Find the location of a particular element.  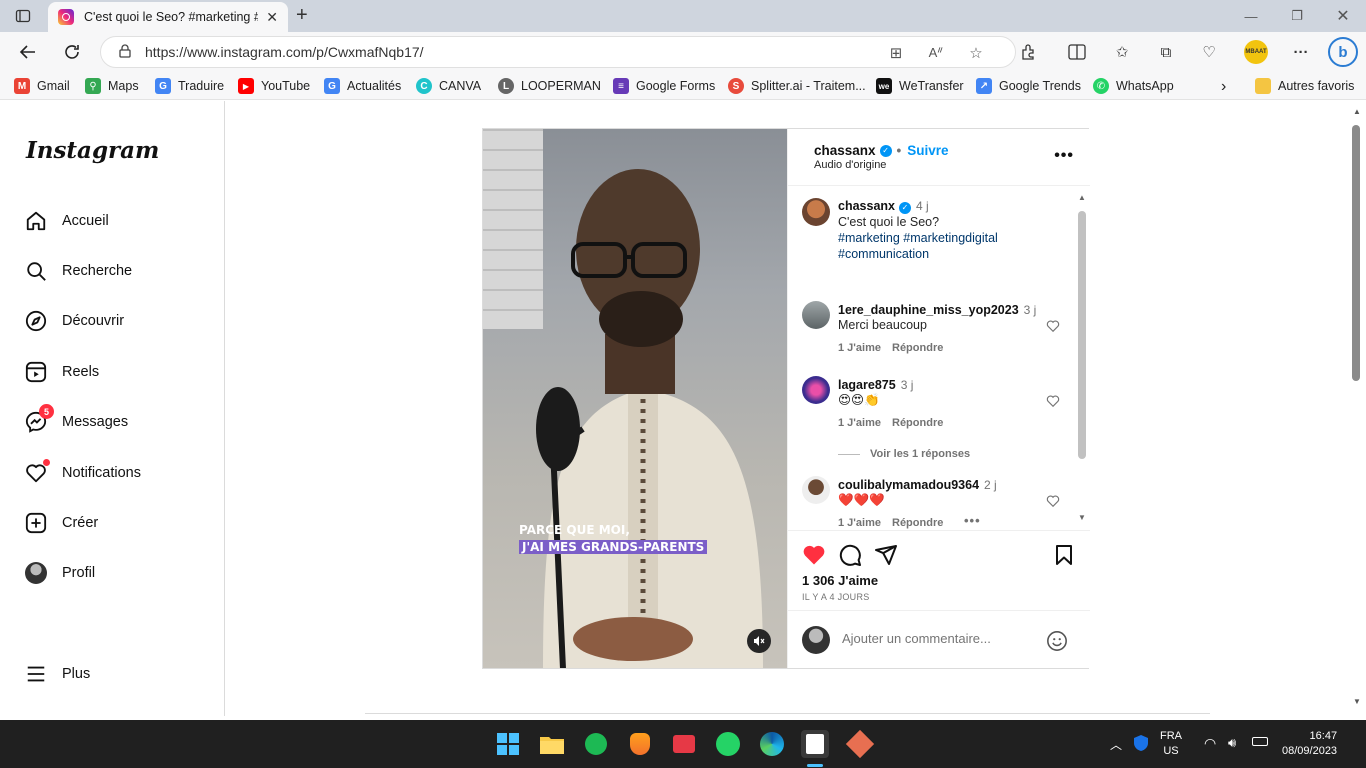

nav-notifications: Notifications is located at coordinates (82, 472).